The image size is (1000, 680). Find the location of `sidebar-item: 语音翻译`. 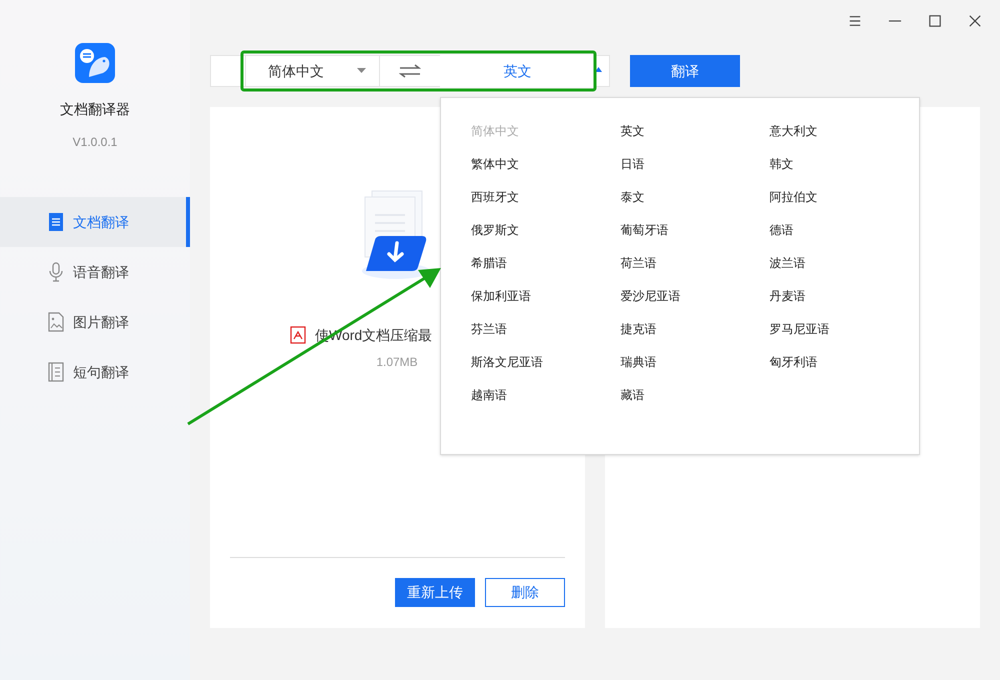

sidebar-item: 语音翻译 is located at coordinates (95, 272).